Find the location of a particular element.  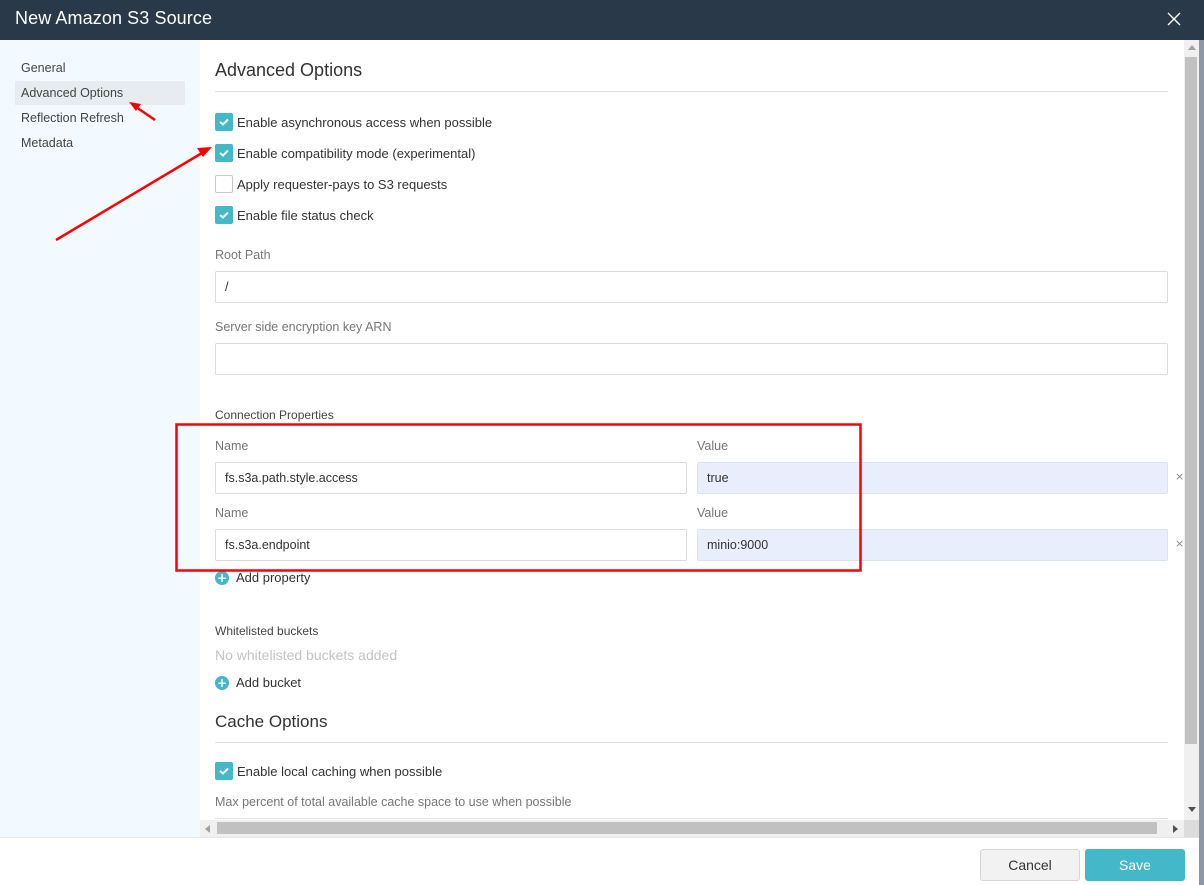

checkbox-file-status-check: Enable file status check is located at coordinates (294, 215).